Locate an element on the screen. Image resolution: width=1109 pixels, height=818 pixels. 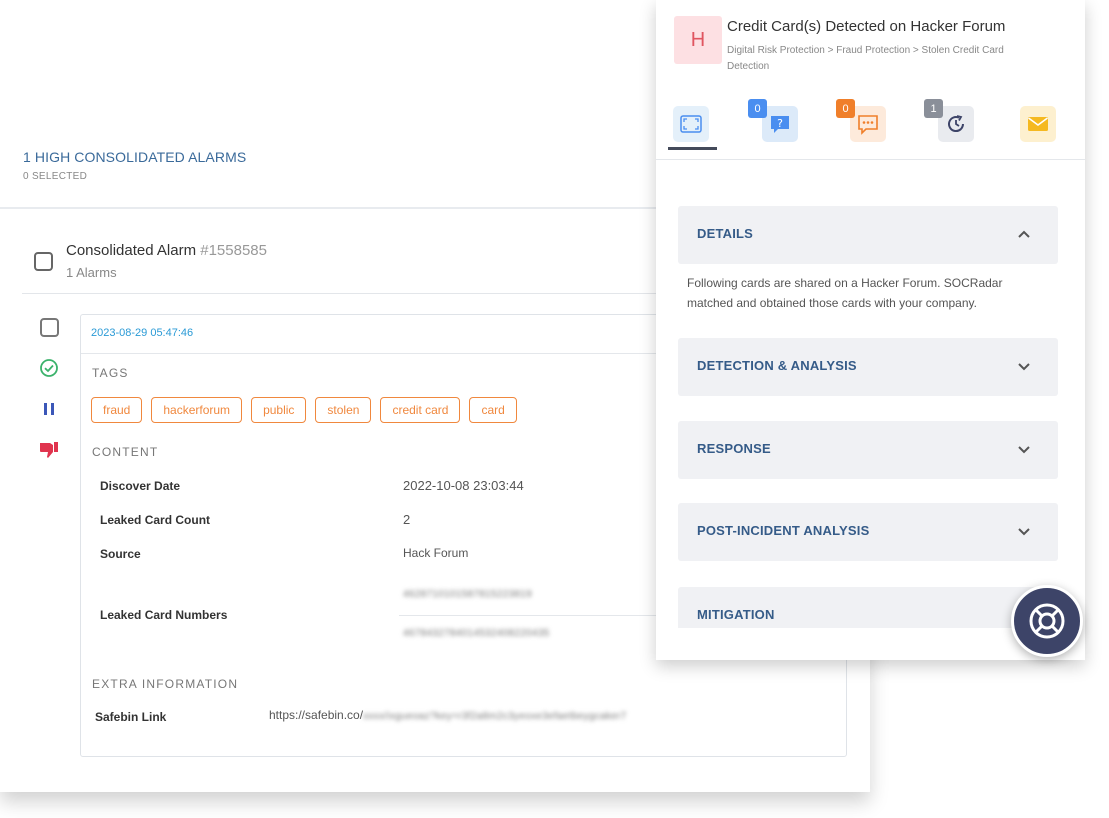
pause-icon is located at coordinates (49, 409).